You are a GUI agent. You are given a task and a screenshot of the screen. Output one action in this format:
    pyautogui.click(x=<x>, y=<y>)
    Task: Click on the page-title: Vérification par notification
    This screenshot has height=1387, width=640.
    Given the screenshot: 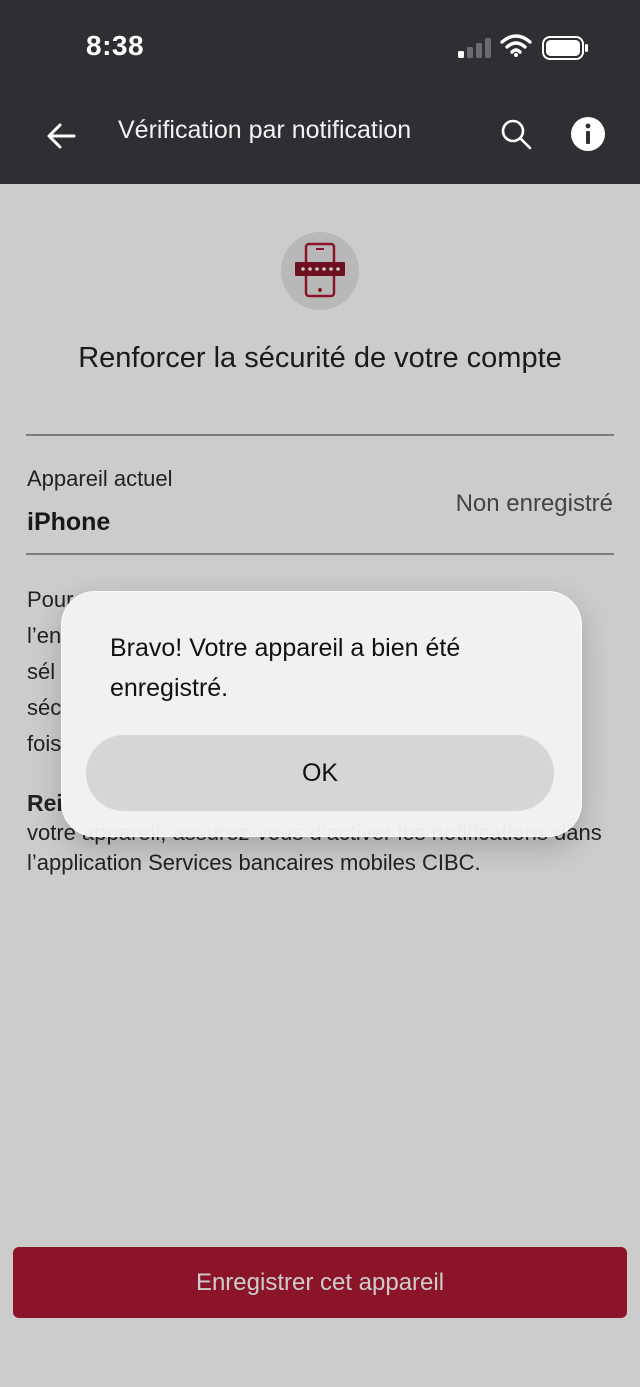 What is the action you would take?
    pyautogui.click(x=265, y=130)
    